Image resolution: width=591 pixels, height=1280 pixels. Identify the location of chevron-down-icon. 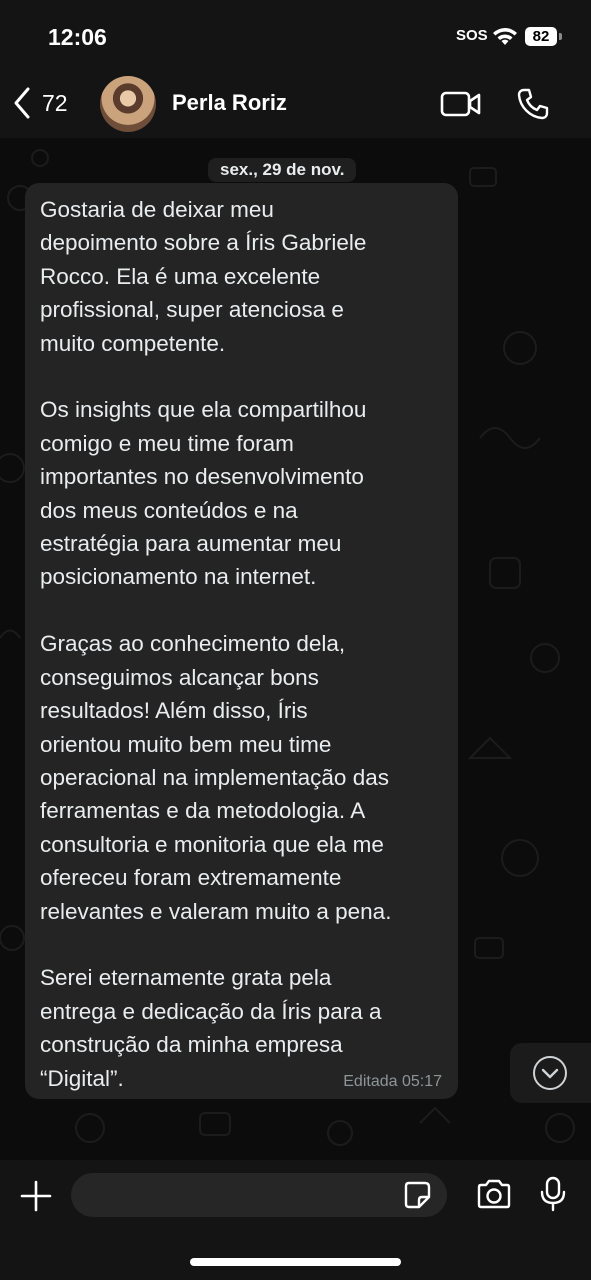
(550, 1073).